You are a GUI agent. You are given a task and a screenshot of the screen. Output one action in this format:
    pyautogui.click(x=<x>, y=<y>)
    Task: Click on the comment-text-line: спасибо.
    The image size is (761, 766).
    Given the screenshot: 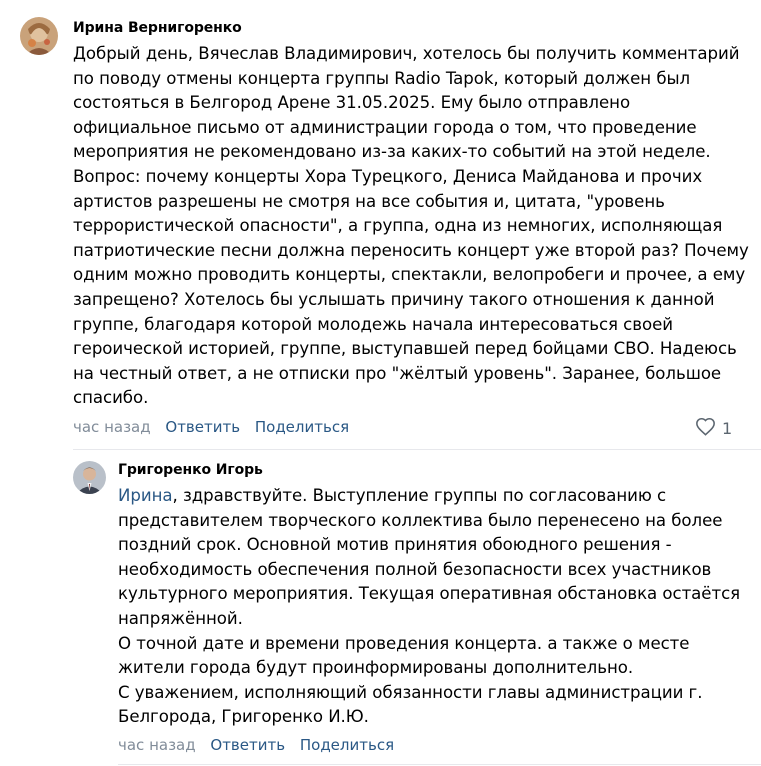 What is the action you would take?
    pyautogui.click(x=111, y=398)
    